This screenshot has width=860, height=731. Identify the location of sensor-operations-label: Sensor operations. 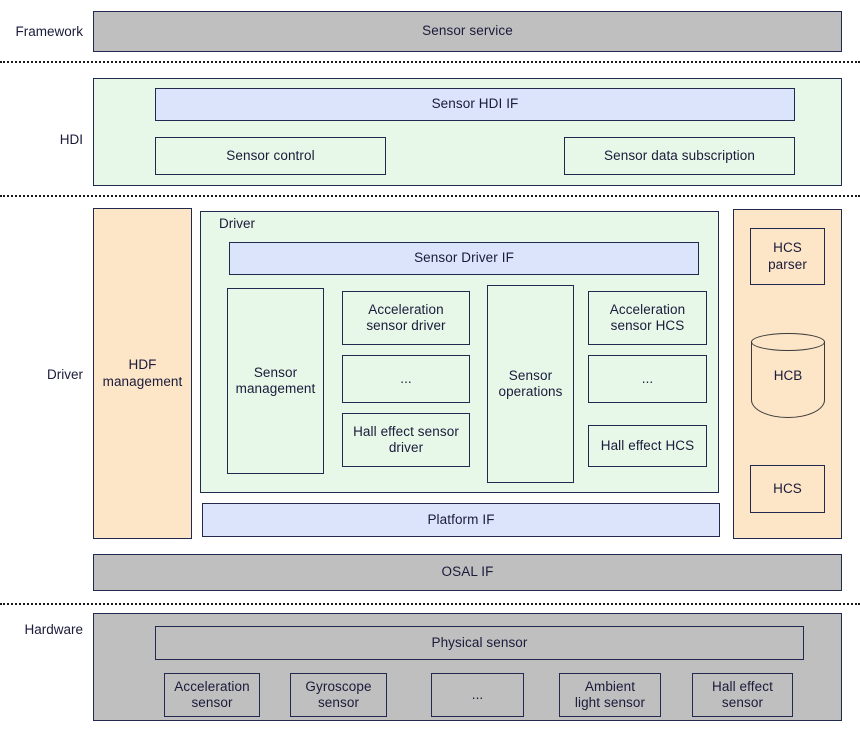
(530, 383).